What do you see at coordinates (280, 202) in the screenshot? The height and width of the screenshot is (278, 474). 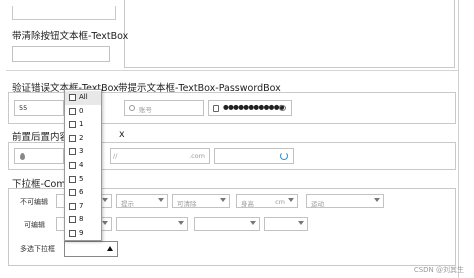 I see `combo-unit-suffix: cm` at bounding box center [280, 202].